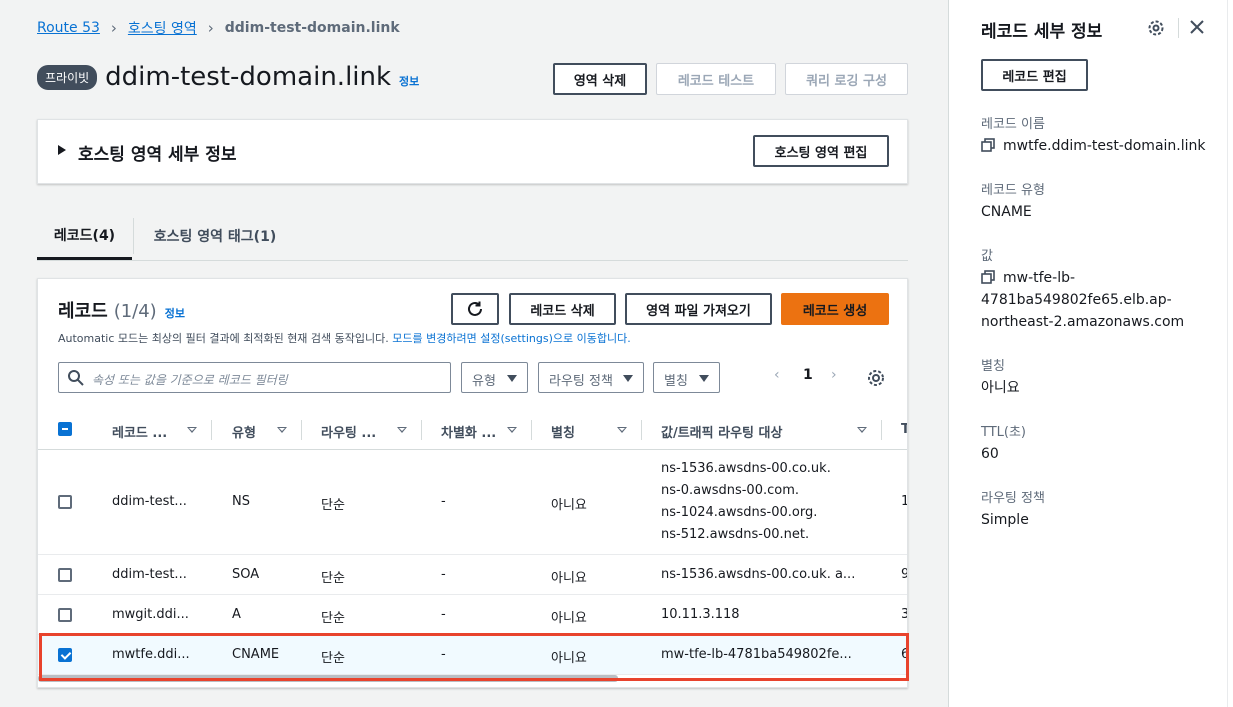 The width and height of the screenshot is (1233, 707). I want to click on test-record-button: 레코드 테스트, so click(716, 79).